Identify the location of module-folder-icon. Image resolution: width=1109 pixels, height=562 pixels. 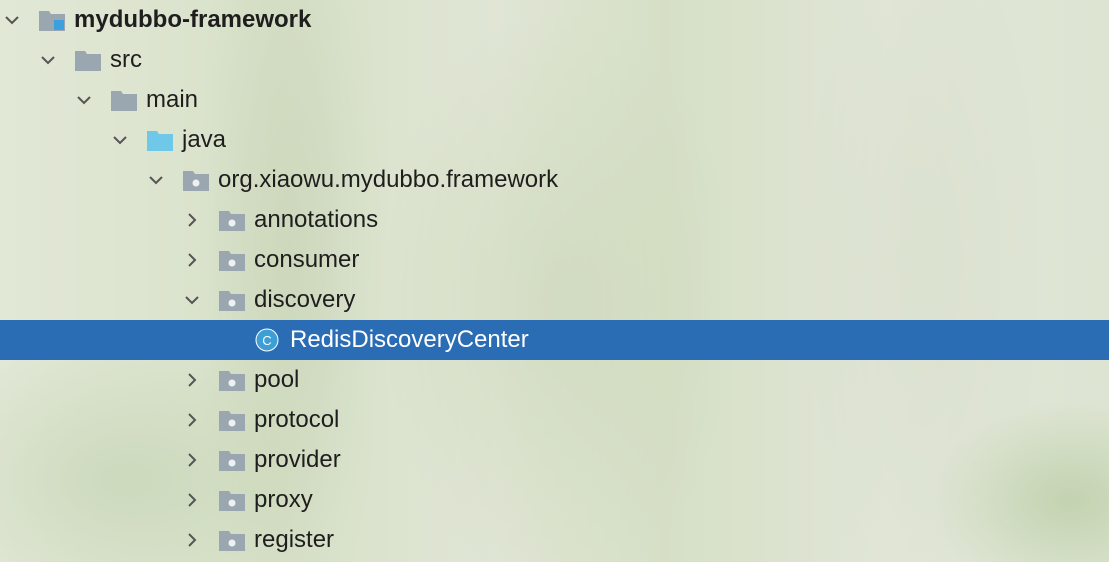
(52, 20).